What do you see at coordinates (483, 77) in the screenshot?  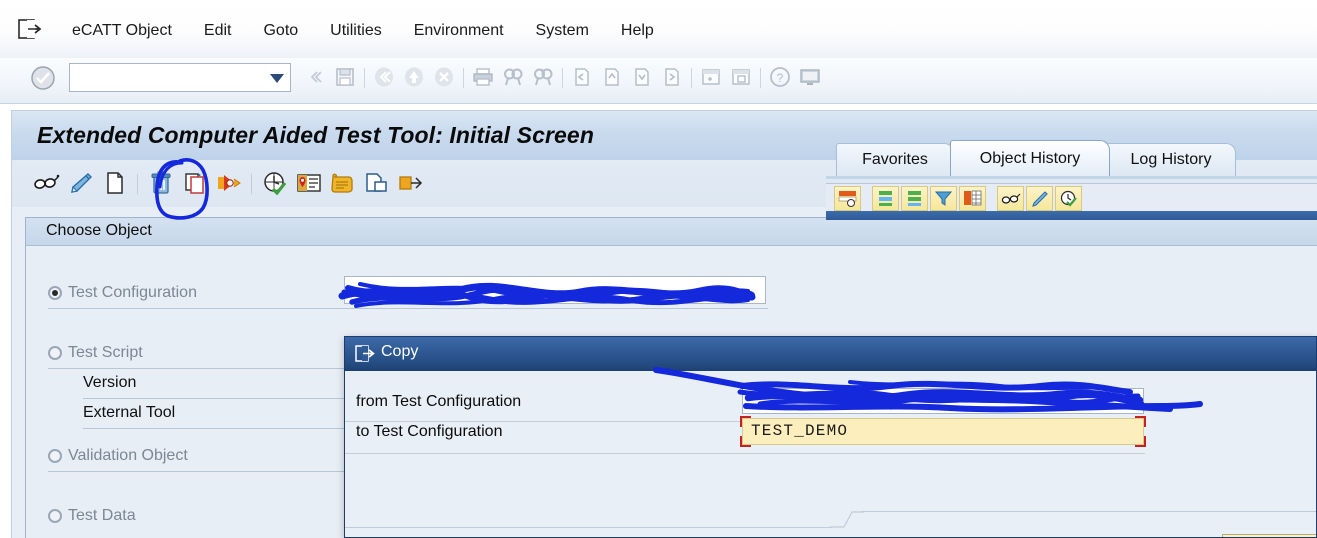 I see `print-icon` at bounding box center [483, 77].